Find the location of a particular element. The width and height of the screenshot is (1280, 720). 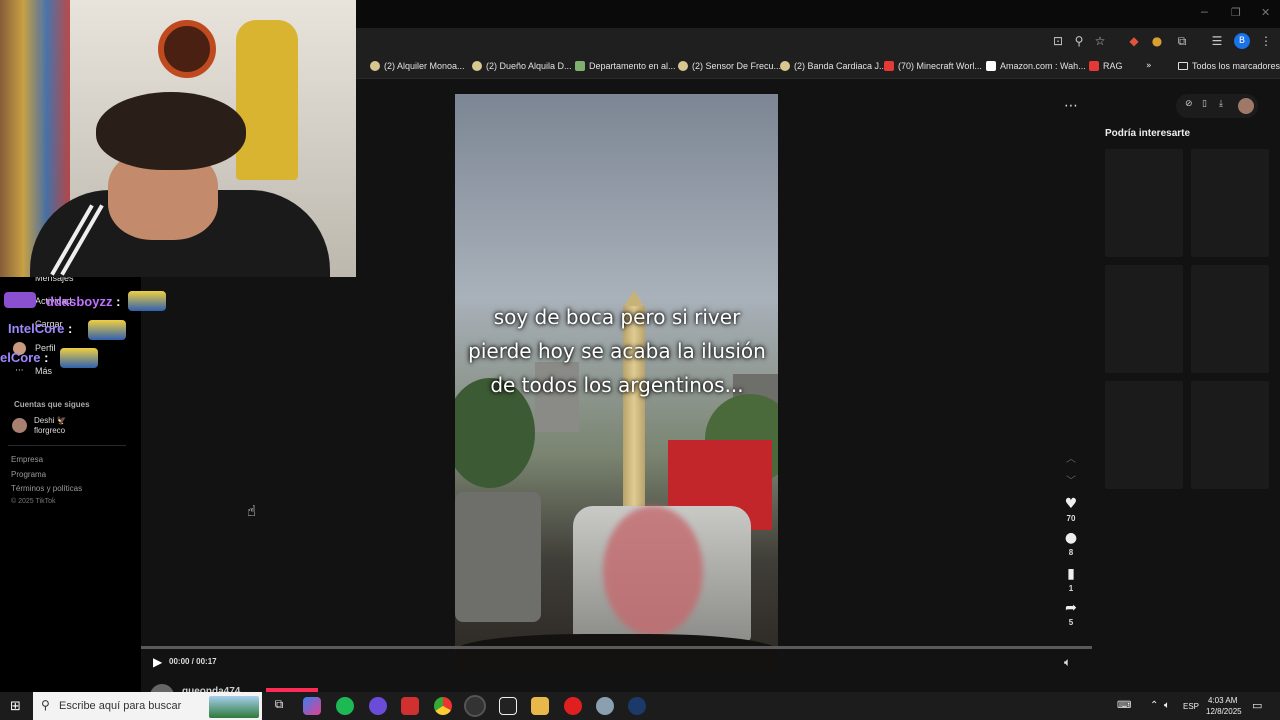

chat-username: IntelCore : is located at coordinates (40, 328).